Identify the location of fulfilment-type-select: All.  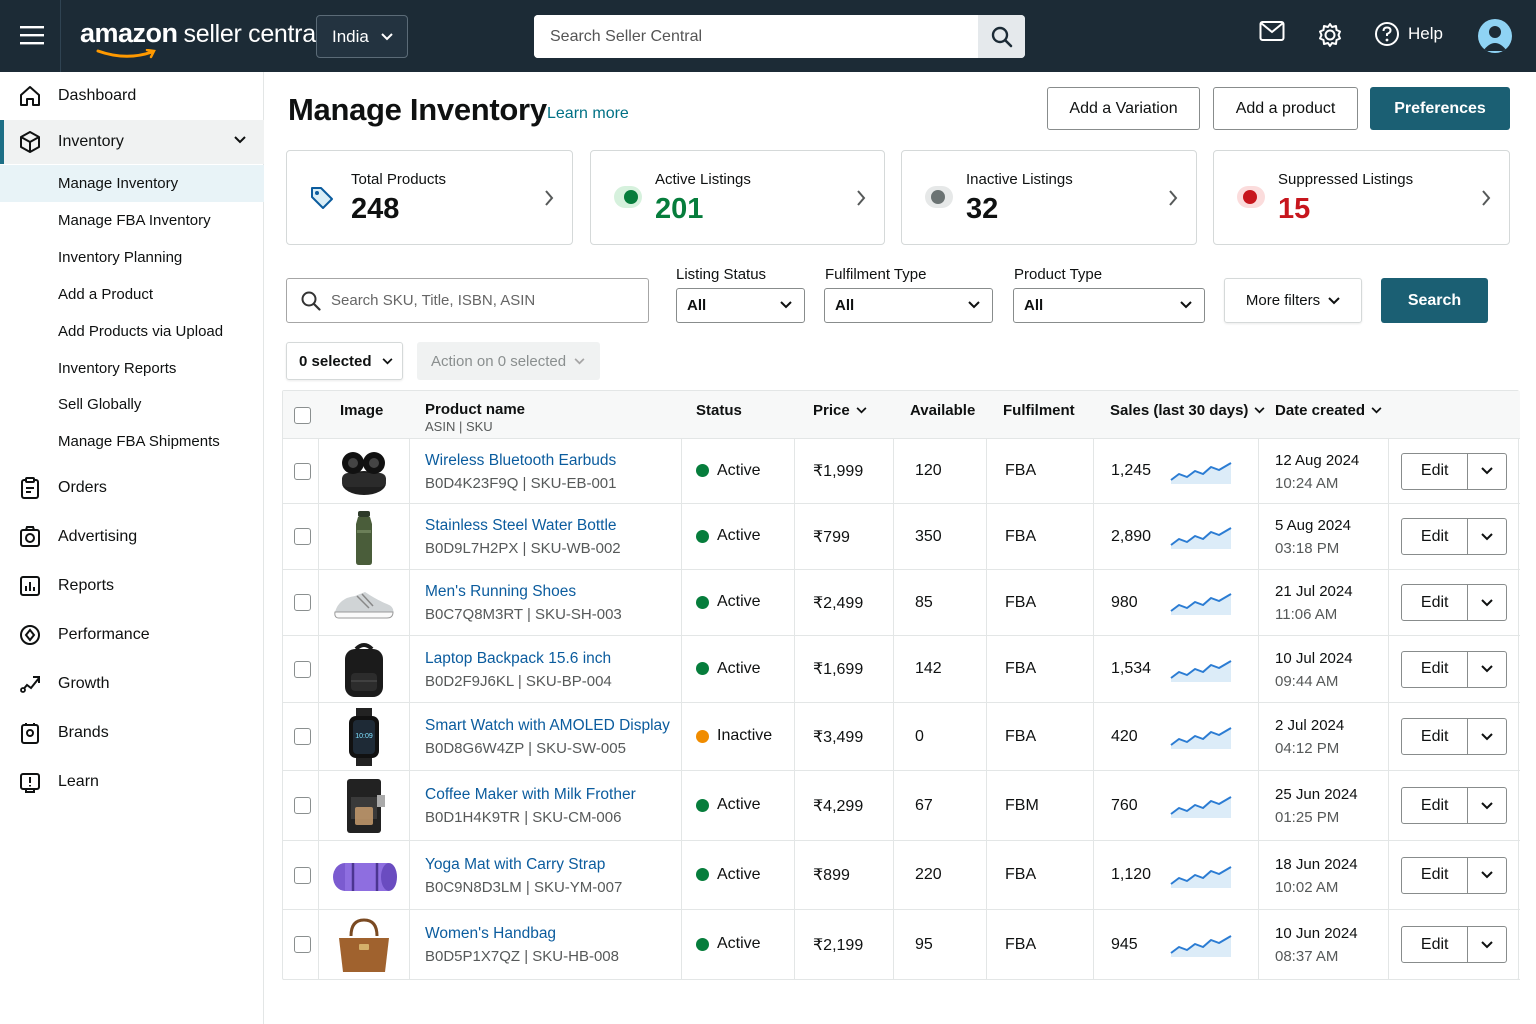
(908, 305).